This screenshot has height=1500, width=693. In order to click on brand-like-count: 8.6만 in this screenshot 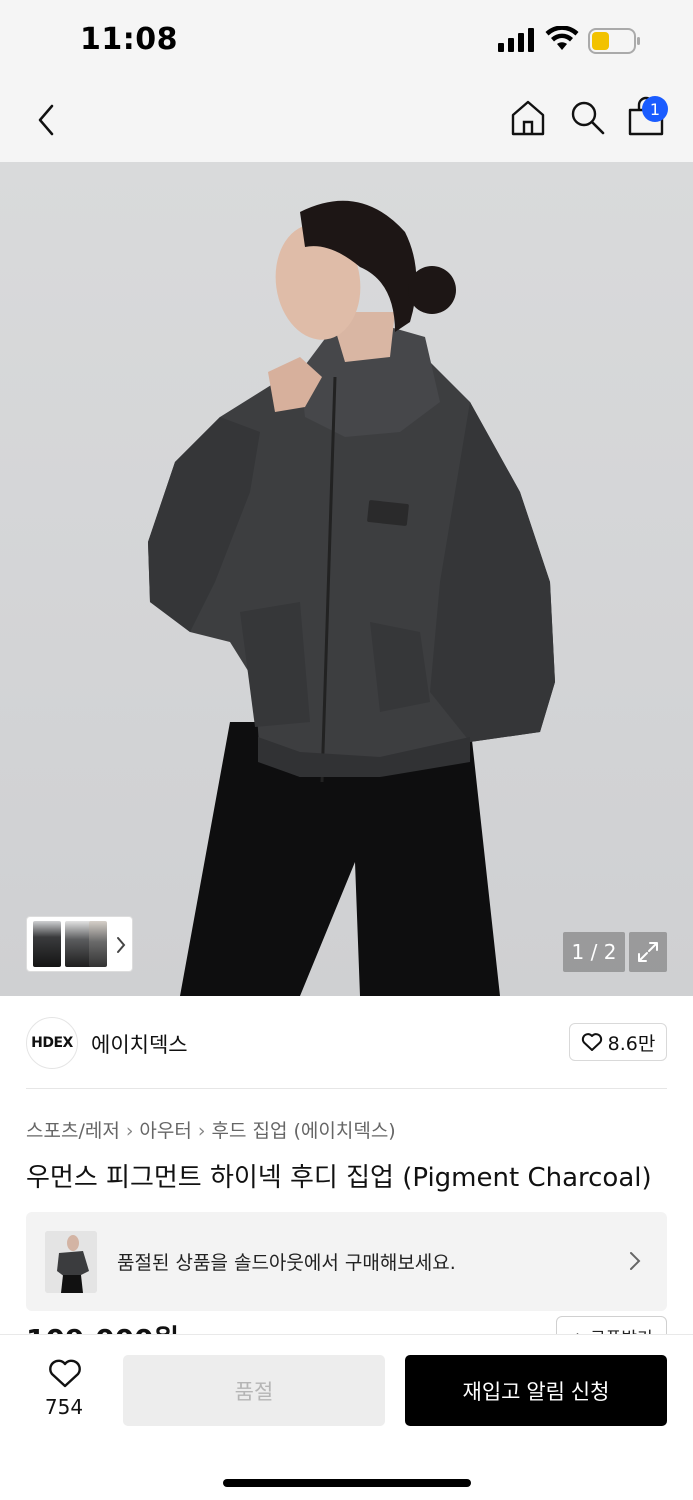, I will do `click(631, 1043)`.